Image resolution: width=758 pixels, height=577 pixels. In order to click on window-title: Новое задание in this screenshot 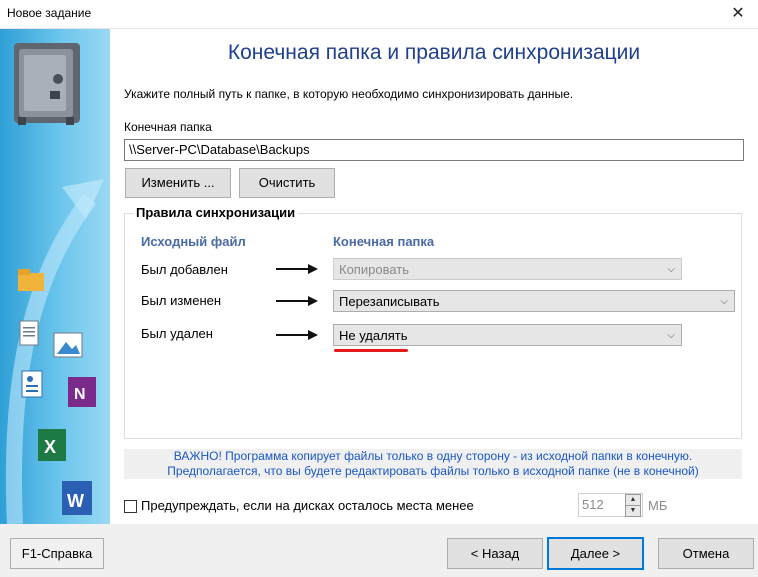, I will do `click(49, 13)`.